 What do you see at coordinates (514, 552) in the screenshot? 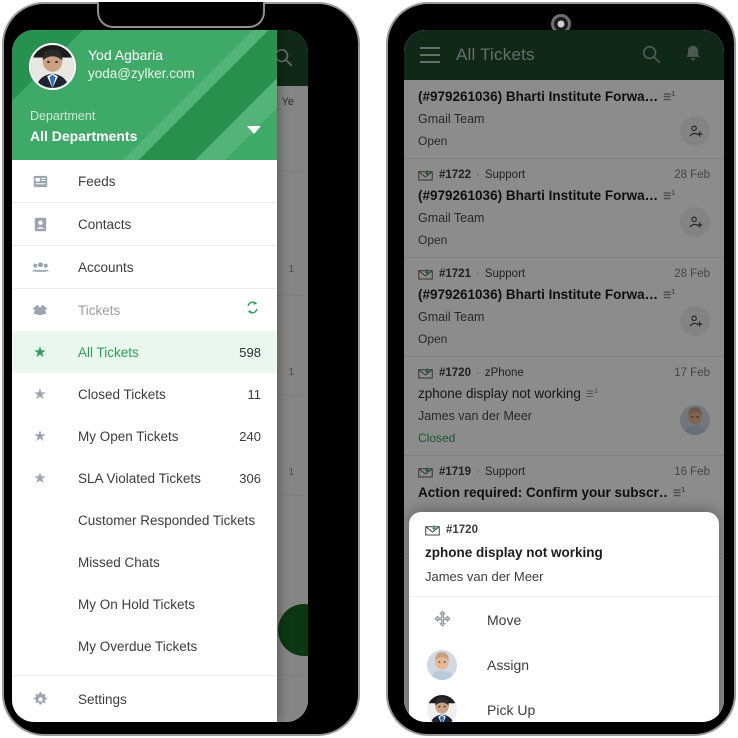
I see `sheet-subject: zphone display not working` at bounding box center [514, 552].